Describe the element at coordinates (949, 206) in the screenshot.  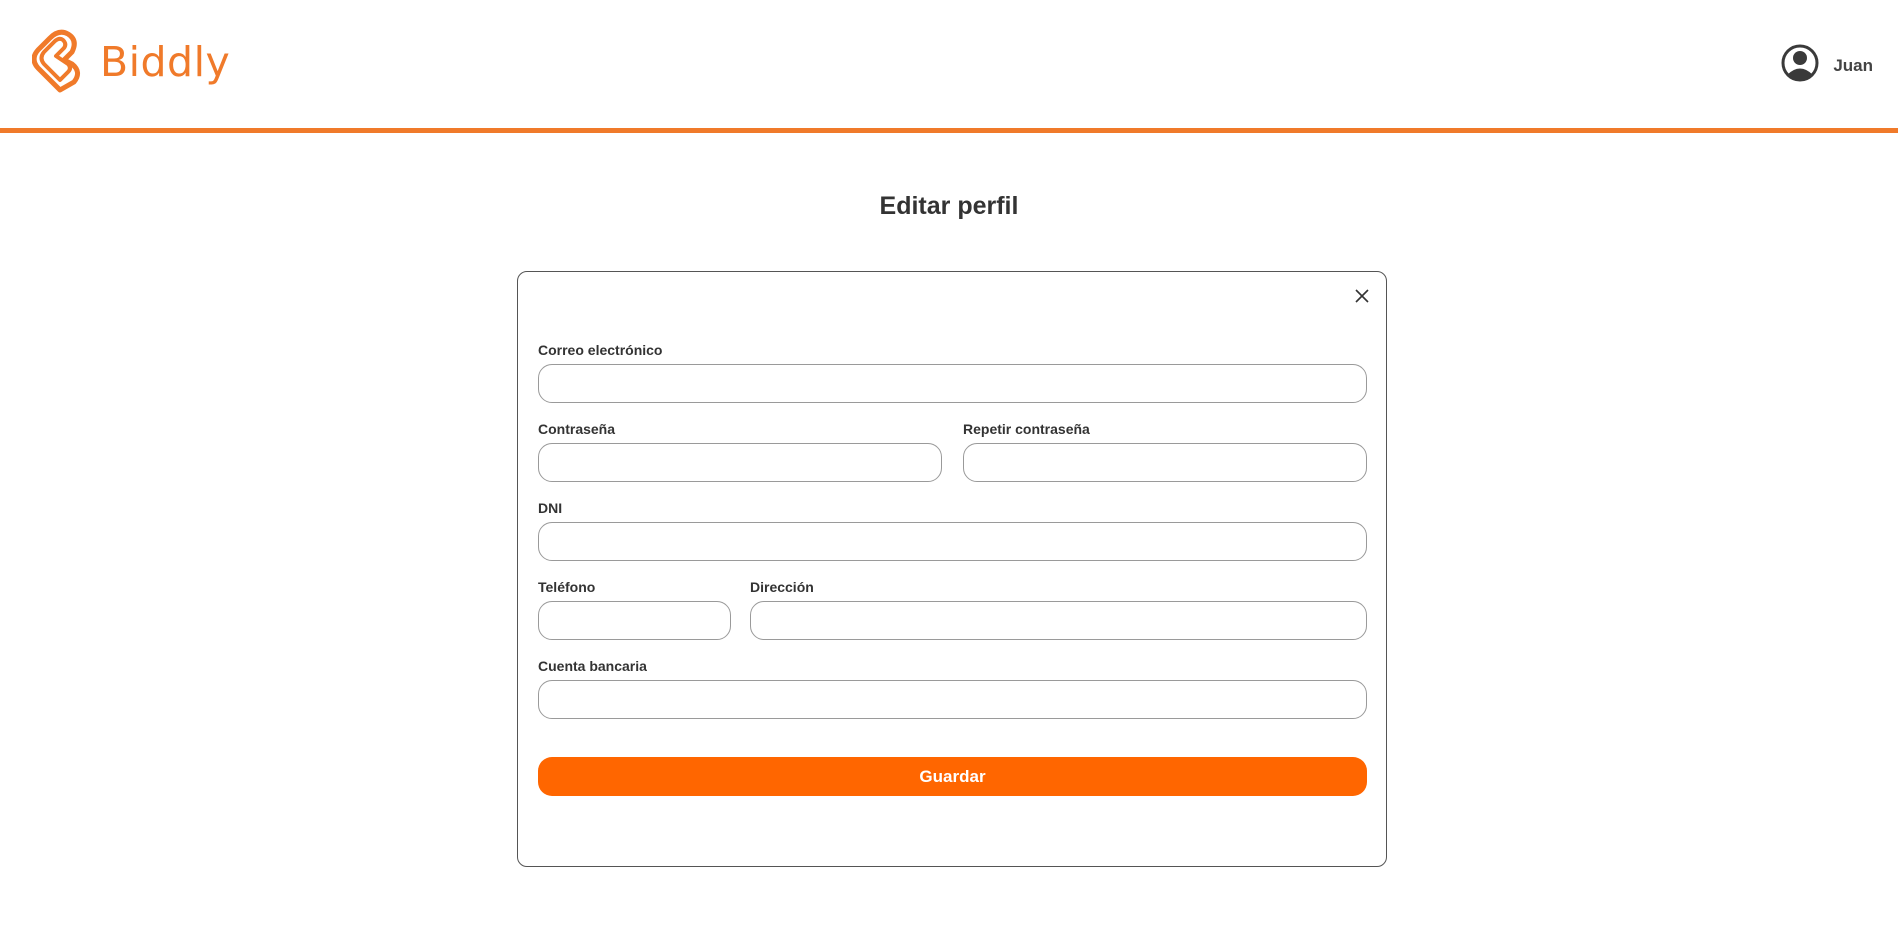
I see `page-title: Editar perfil` at that location.